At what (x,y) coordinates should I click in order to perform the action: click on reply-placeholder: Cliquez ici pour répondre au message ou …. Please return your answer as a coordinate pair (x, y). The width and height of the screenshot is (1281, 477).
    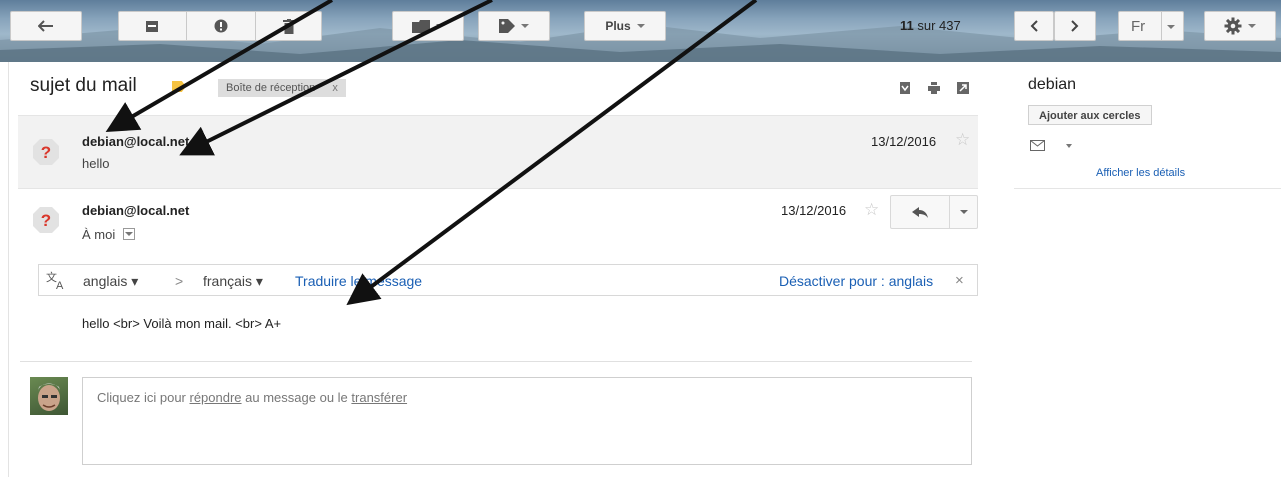
    Looking at the image, I should click on (252, 397).